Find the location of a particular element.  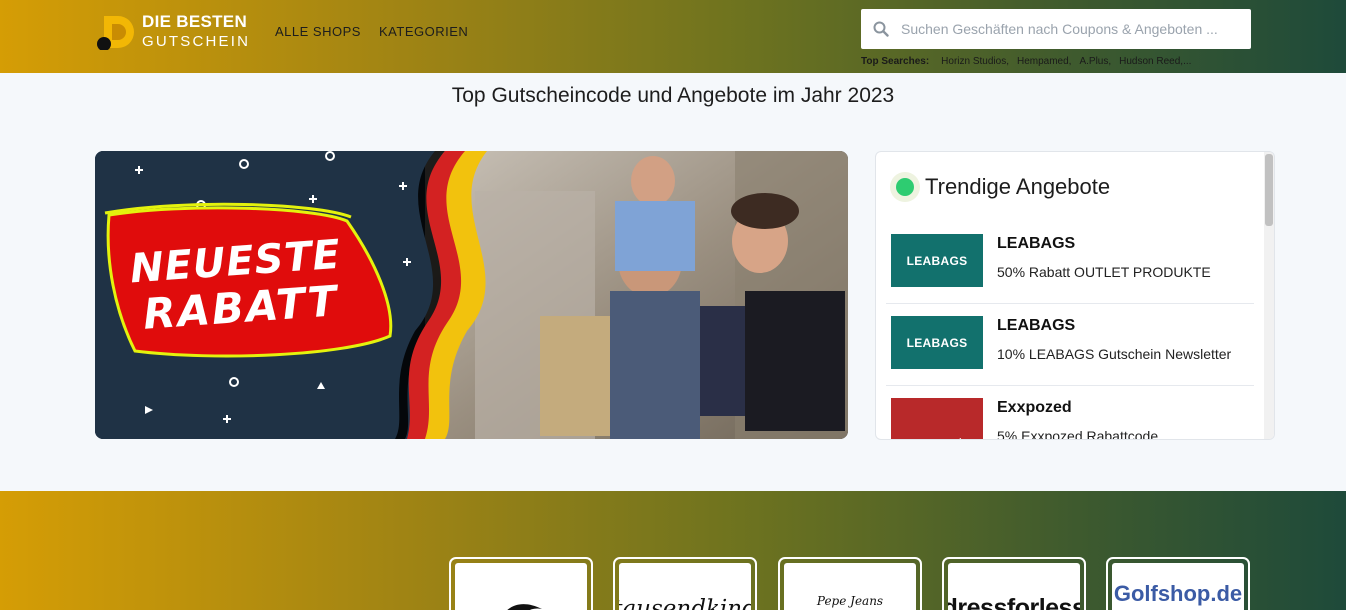

deal-description: 50% Rabatt OUTLET PRODUKTE is located at coordinates (1104, 272).